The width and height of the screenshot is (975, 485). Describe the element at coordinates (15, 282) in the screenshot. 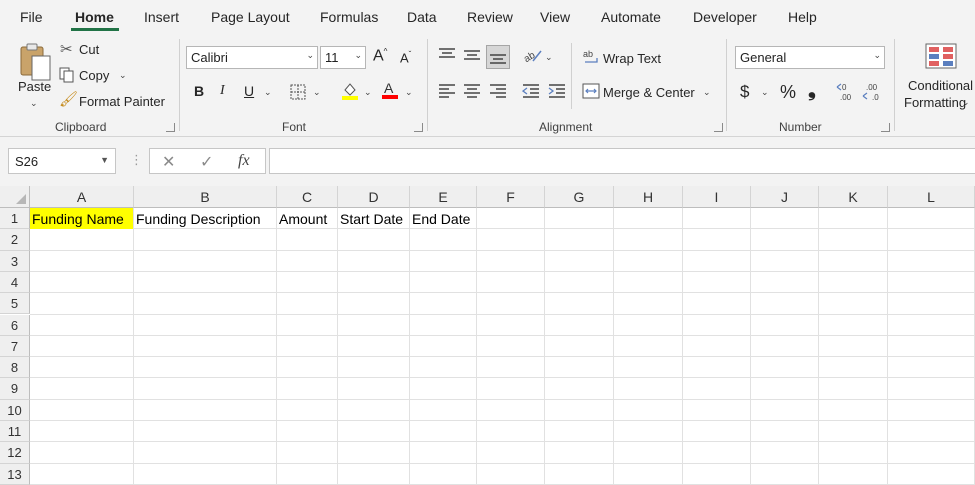

I see `row-header-4: 4` at that location.